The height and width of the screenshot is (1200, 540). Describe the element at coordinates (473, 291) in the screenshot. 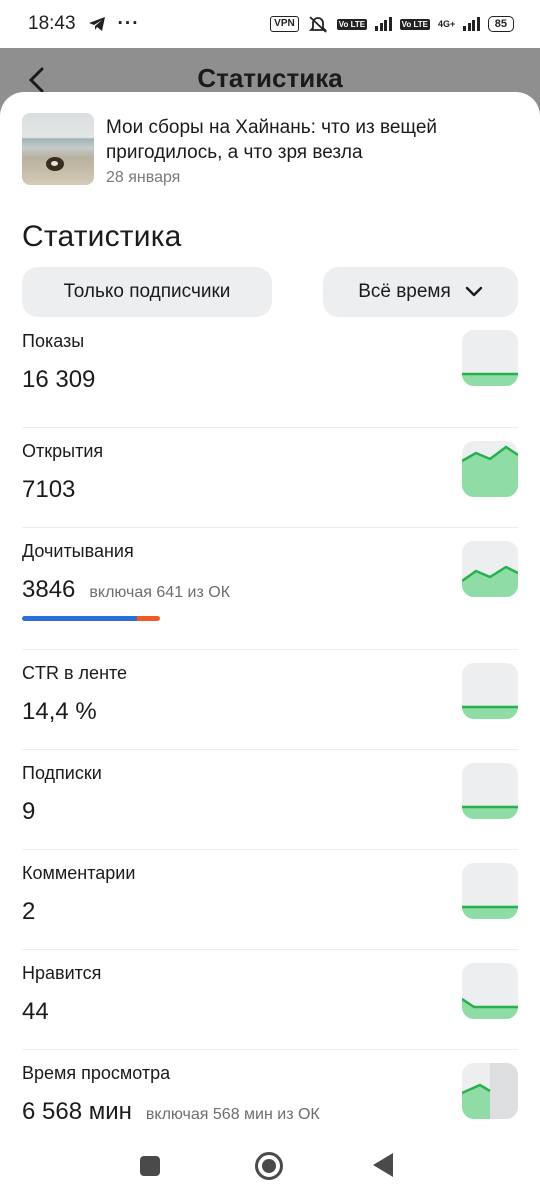

I see `chevron-down-icon` at that location.